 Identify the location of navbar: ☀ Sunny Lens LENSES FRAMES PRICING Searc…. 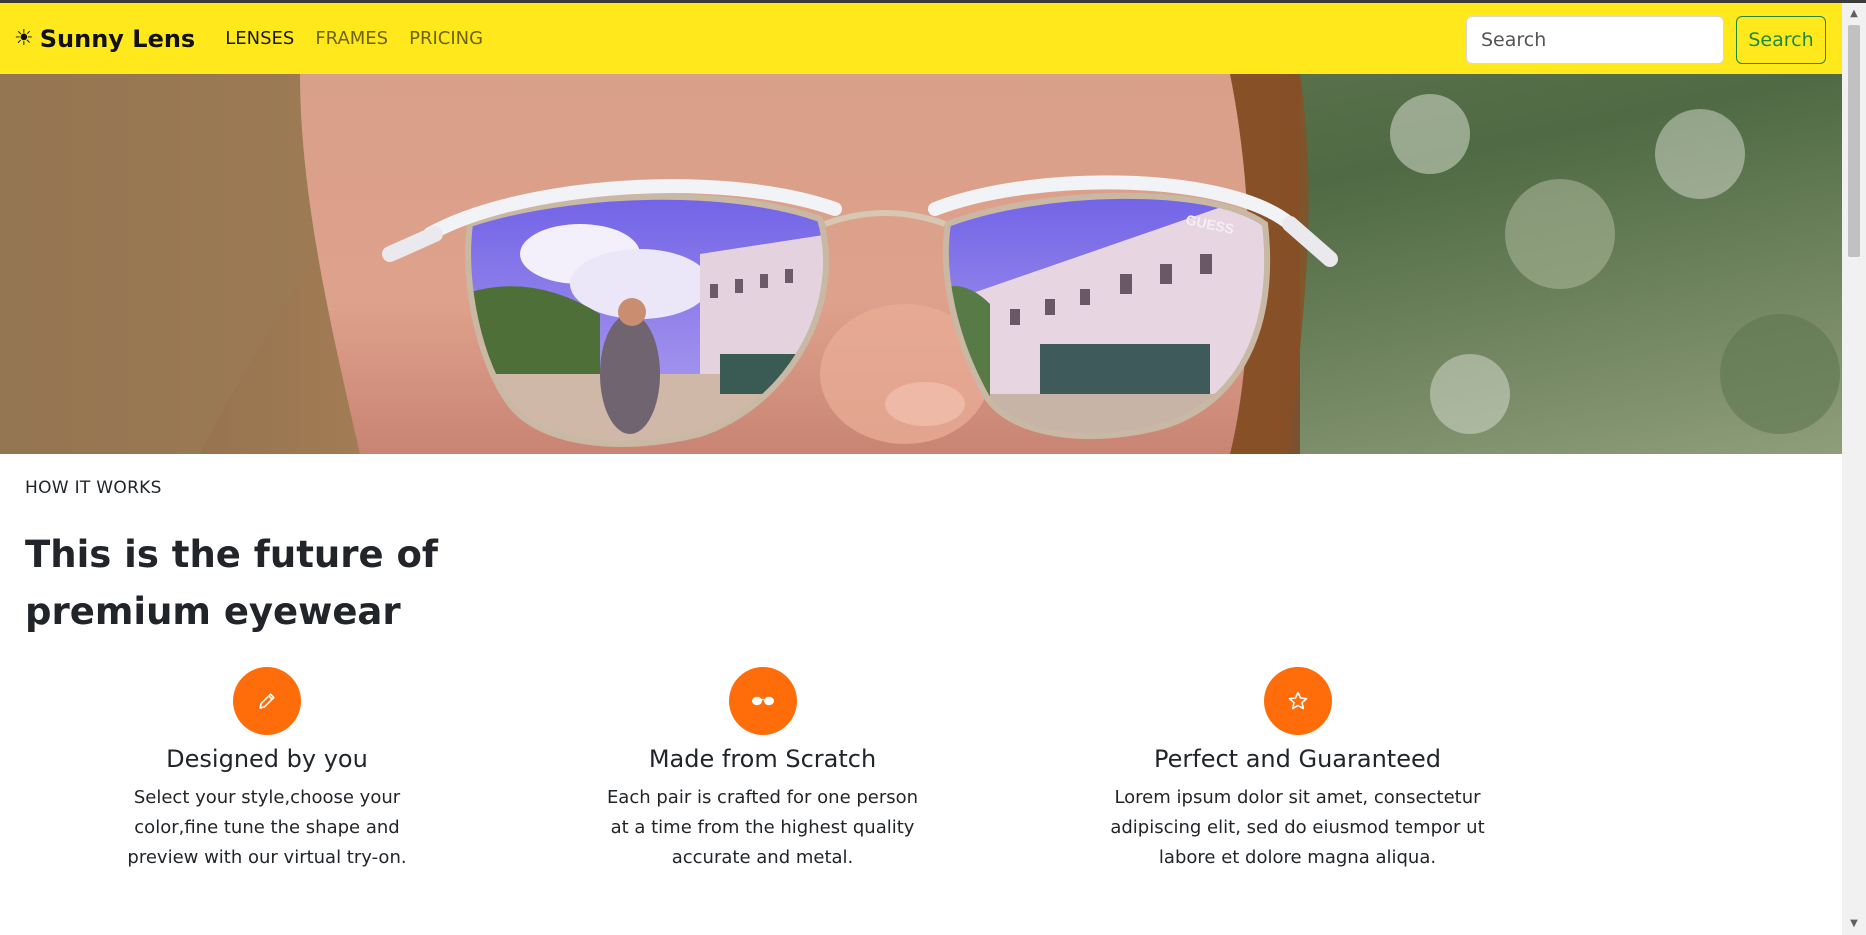
(921, 38).